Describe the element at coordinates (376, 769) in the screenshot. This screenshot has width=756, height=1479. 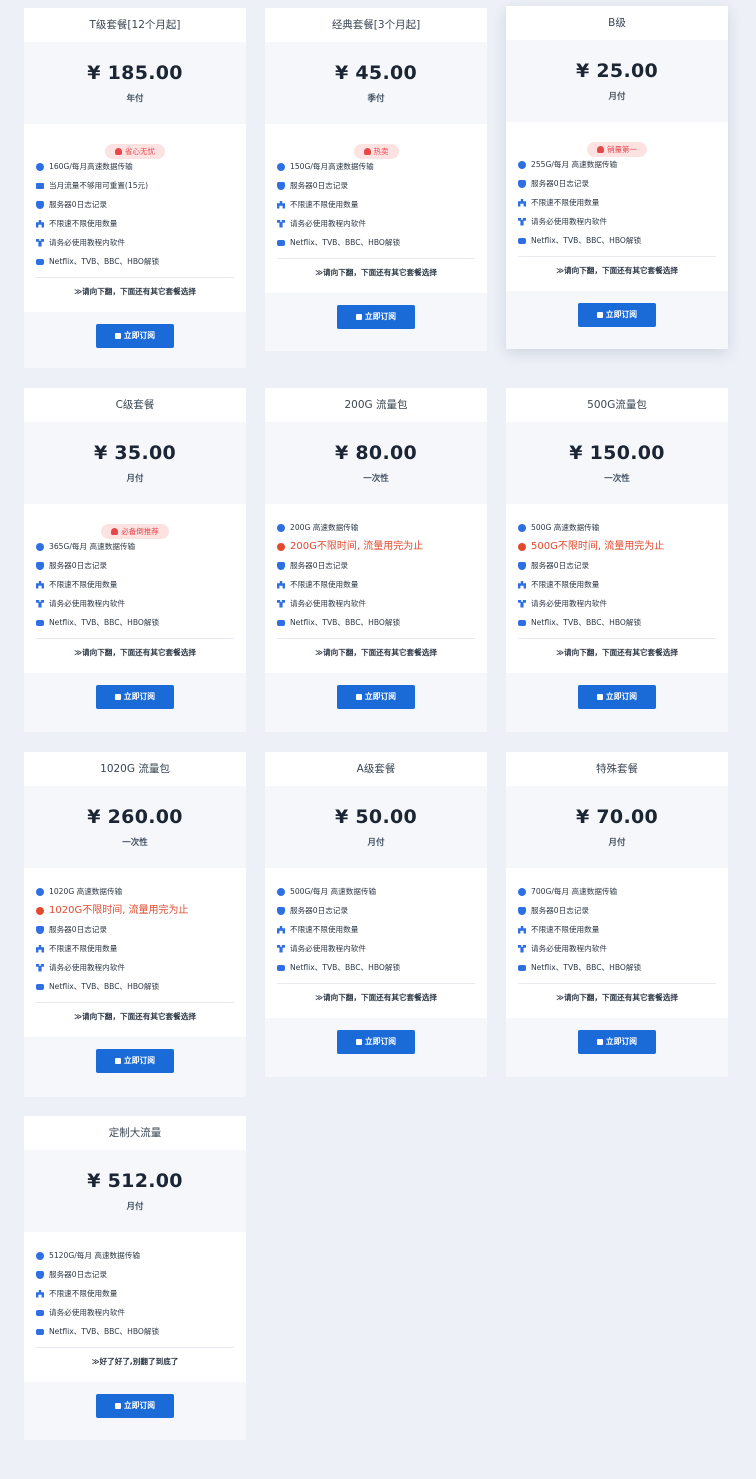
I see `plan-title: A级套餐` at that location.